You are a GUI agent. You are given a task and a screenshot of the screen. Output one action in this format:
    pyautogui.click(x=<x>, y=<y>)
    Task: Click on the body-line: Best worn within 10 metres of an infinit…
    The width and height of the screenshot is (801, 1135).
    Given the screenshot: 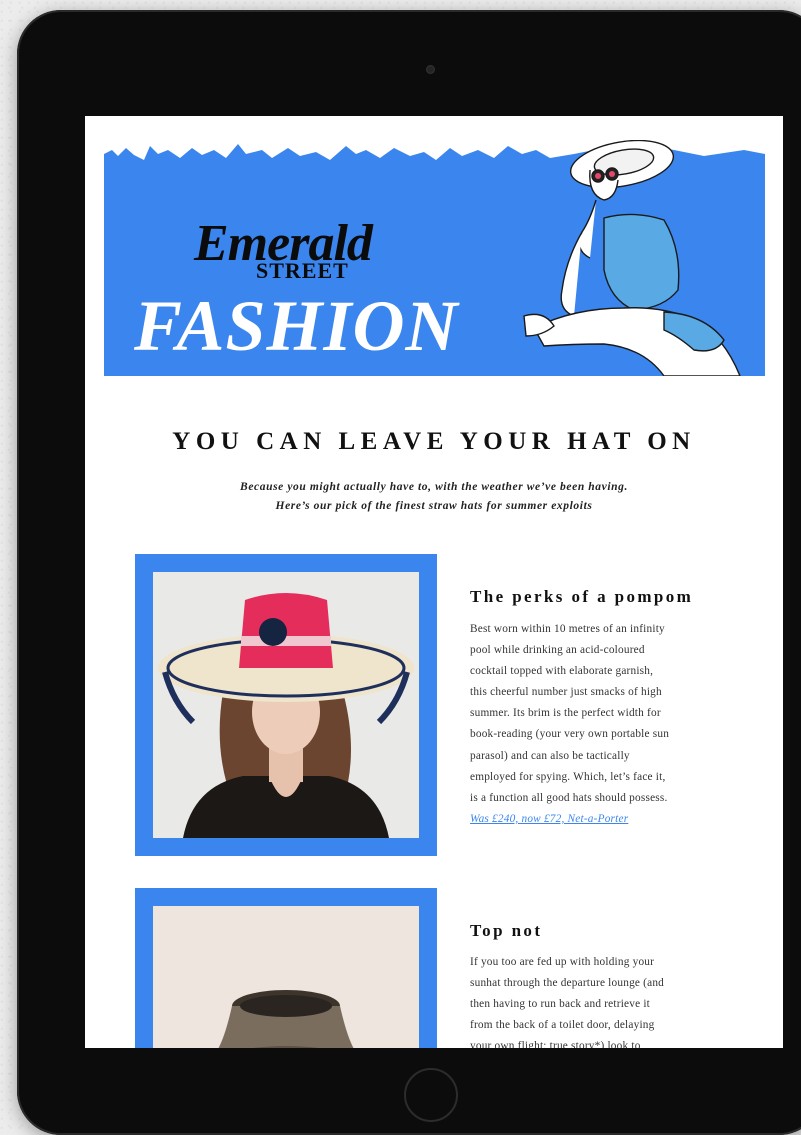 What is the action you would take?
    pyautogui.click(x=567, y=629)
    